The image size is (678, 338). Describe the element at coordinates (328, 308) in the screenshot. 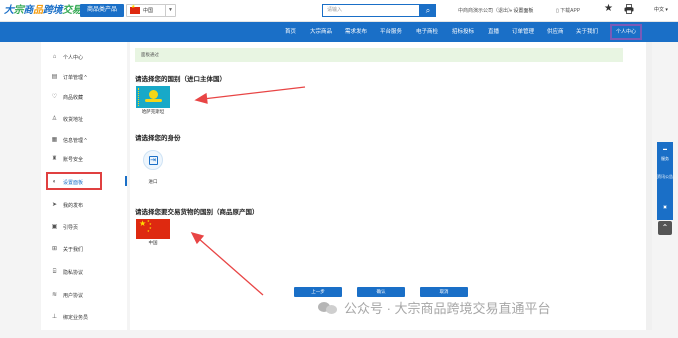

I see `wechat-icon` at that location.